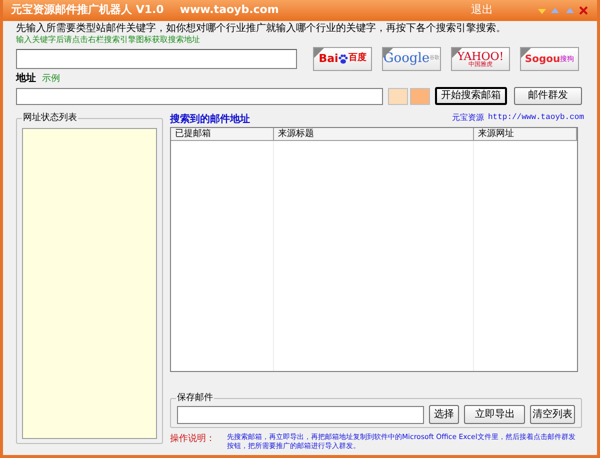  I want to click on paw-icon, so click(343, 59).